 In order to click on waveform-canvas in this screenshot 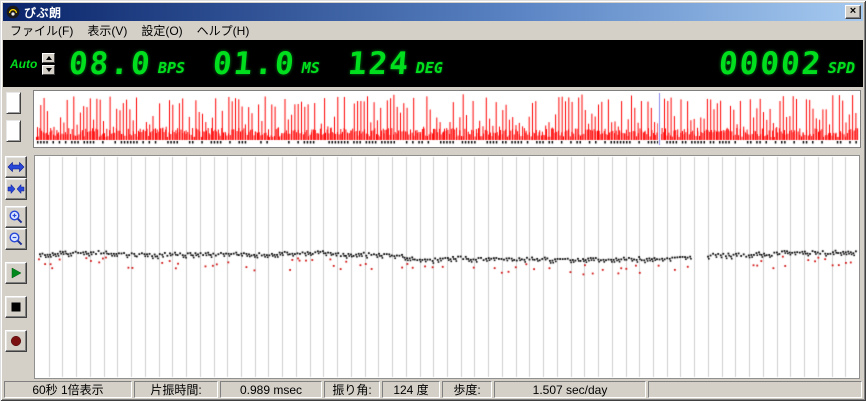, I will do `click(447, 119)`.